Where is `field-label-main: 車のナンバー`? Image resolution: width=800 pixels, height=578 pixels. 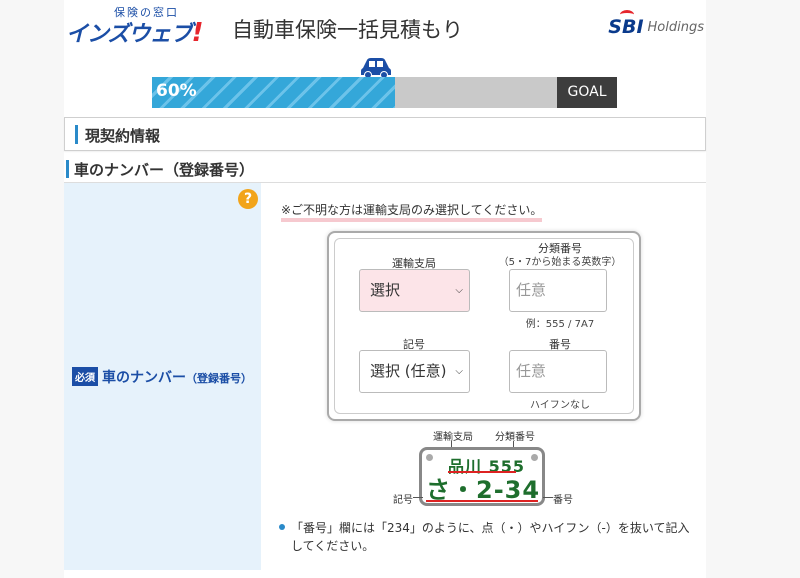
field-label-main: 車のナンバー is located at coordinates (144, 378).